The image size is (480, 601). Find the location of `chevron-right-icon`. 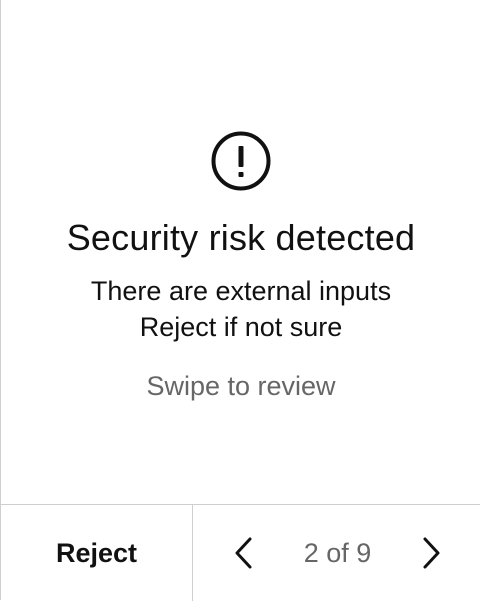

chevron-right-icon is located at coordinates (431, 553).